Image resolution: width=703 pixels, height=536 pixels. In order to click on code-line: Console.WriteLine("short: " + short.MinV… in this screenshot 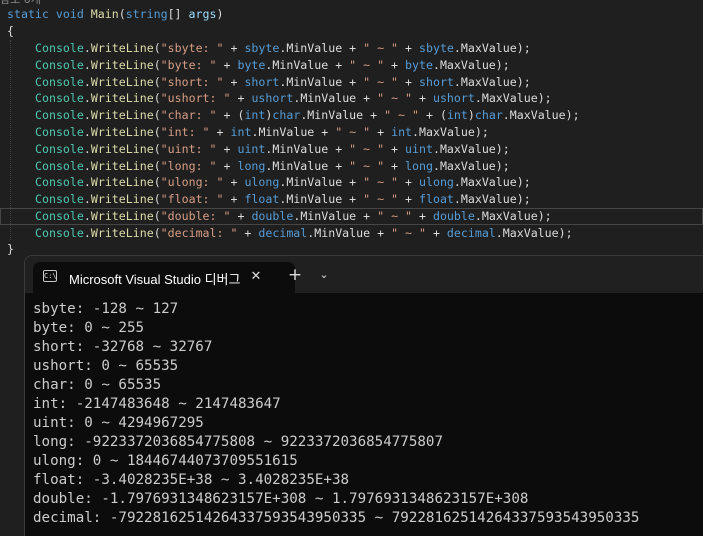, I will do `click(351, 82)`.